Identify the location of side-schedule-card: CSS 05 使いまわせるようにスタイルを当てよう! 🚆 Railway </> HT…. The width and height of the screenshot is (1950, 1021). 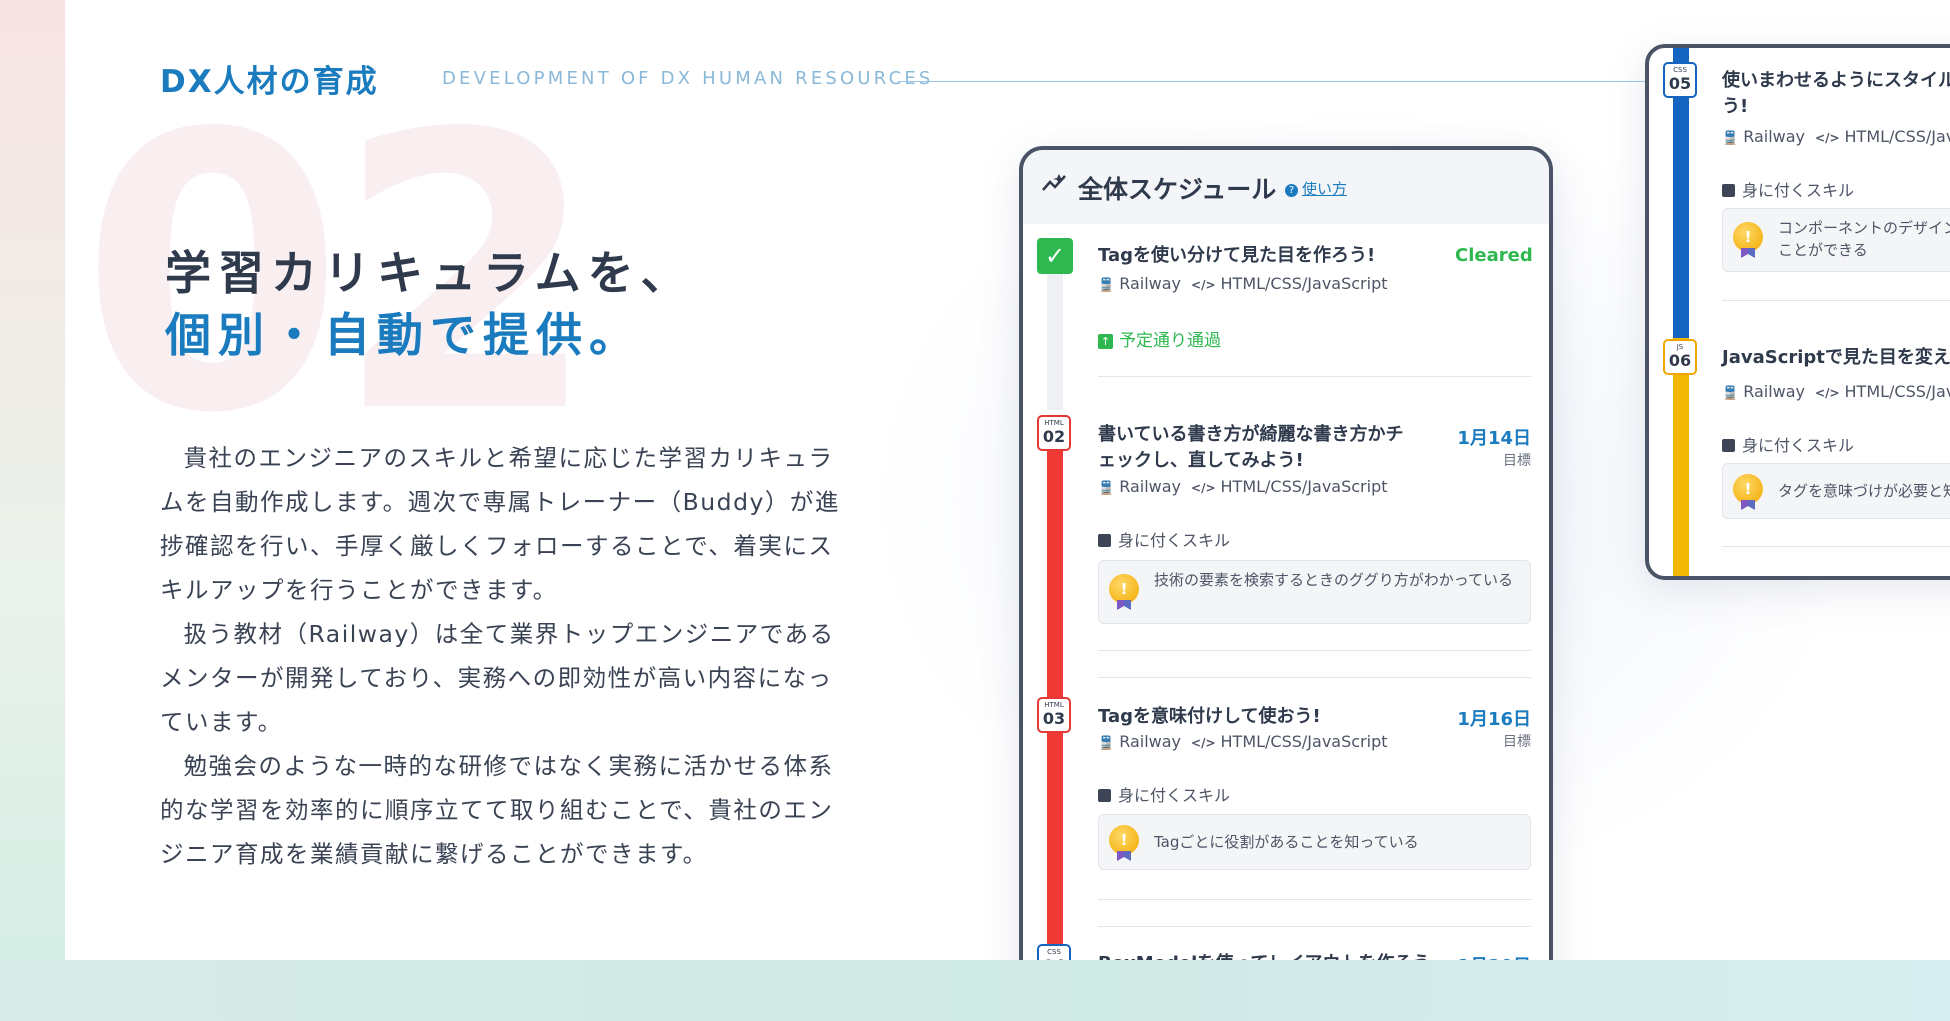
(1797, 312).